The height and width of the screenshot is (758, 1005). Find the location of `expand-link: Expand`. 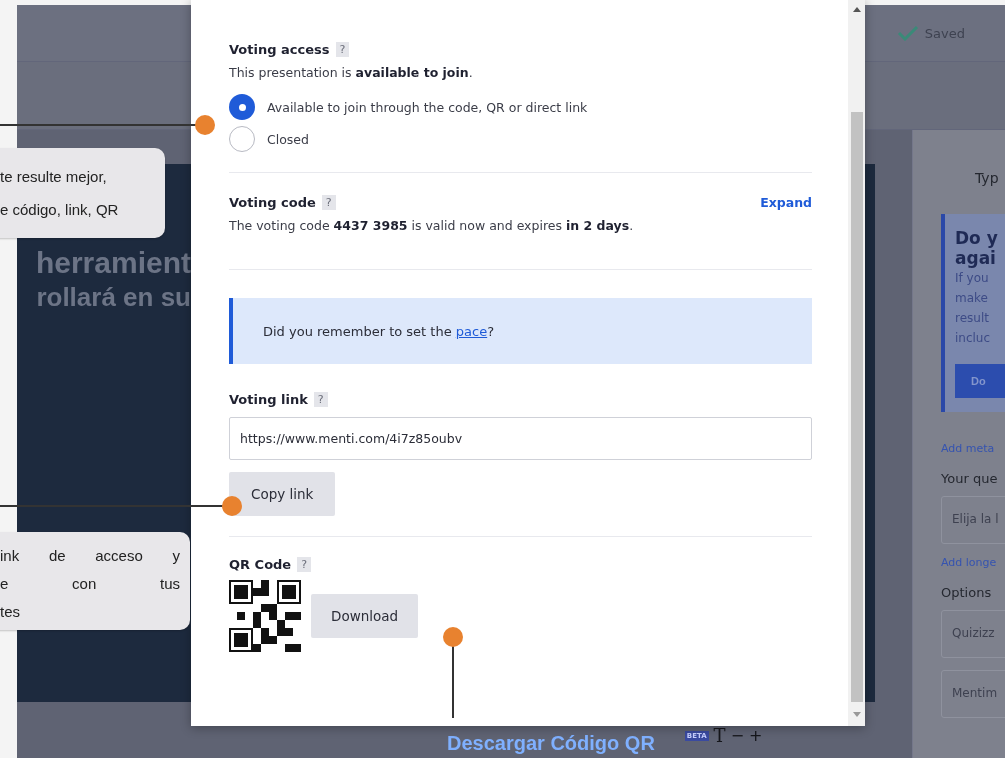

expand-link: Expand is located at coordinates (786, 202).